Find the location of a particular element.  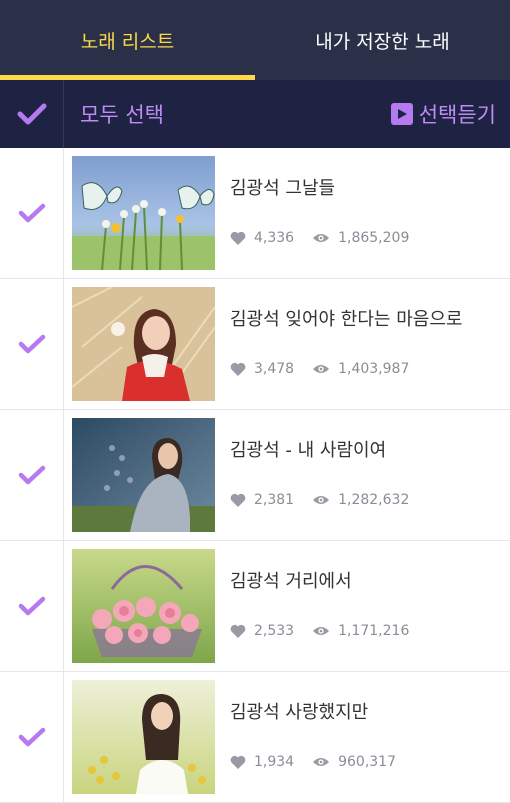

view-count: 1,865,209 is located at coordinates (360, 238).